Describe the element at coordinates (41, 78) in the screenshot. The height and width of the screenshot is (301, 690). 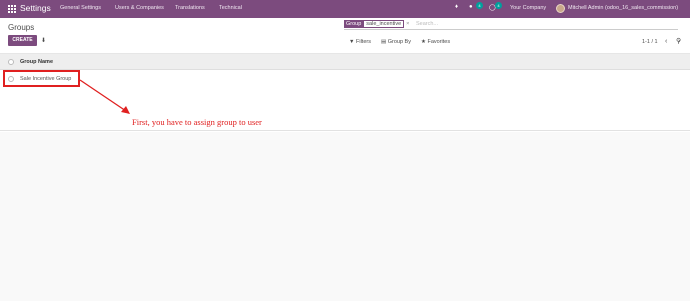
I see `highlight-box` at that location.